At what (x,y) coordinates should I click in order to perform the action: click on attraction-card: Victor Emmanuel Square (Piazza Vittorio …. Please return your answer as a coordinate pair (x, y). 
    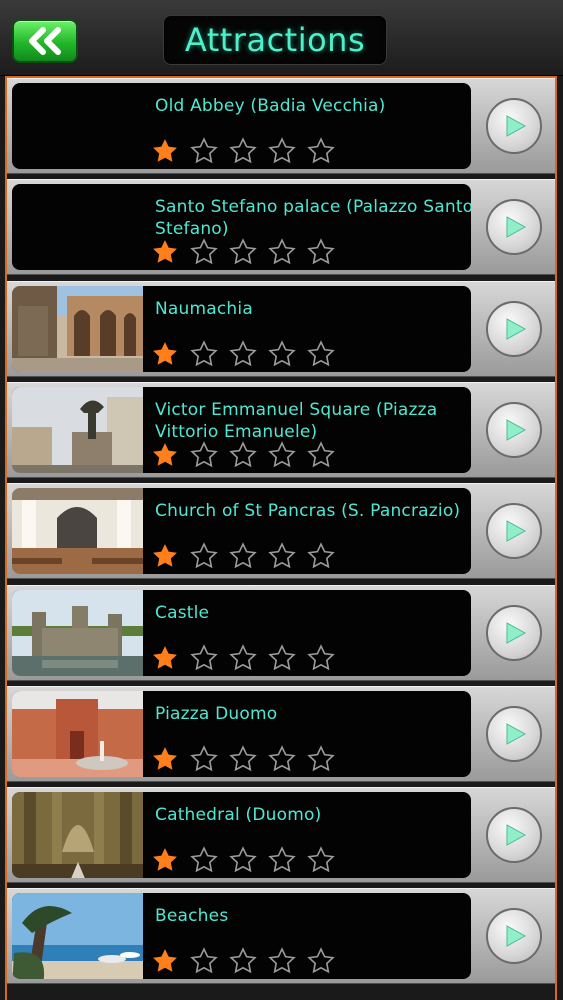
    Looking at the image, I should click on (241, 430).